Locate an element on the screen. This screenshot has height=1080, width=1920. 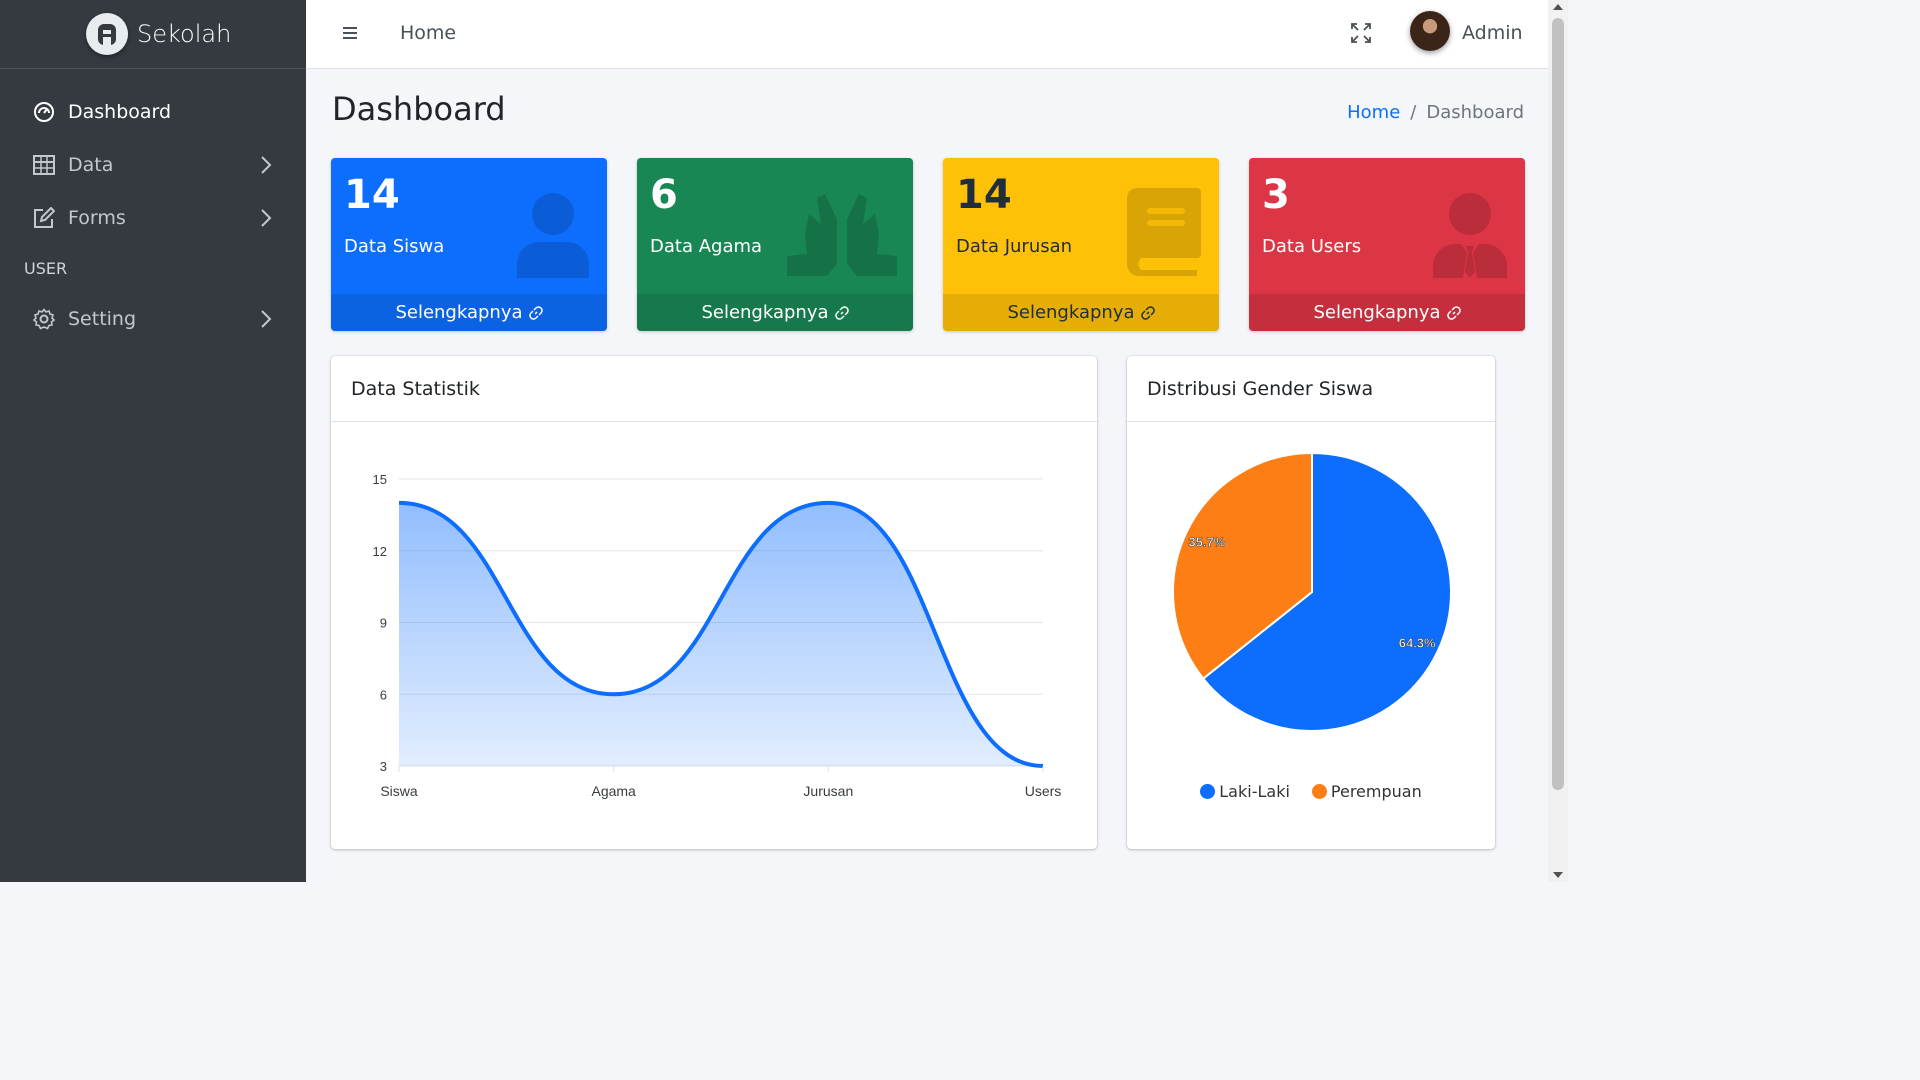
x-tick-label: Users is located at coordinates (1043, 791).